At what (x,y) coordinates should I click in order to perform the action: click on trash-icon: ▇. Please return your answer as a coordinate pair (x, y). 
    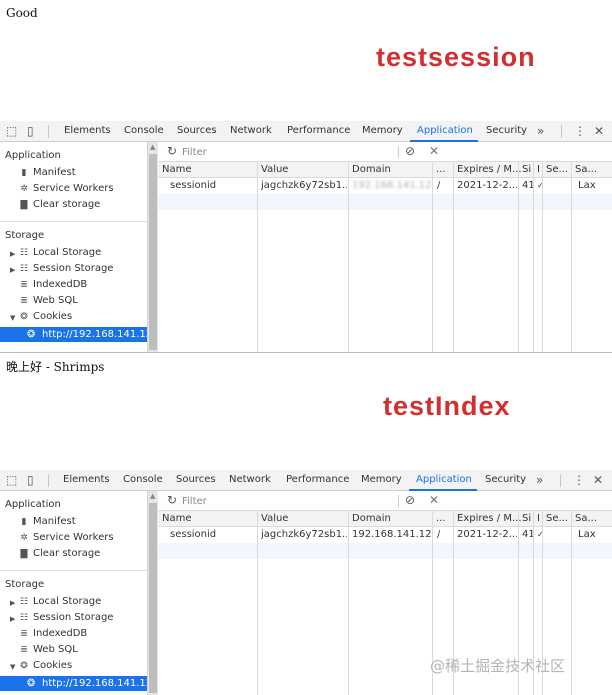
    Looking at the image, I should click on (24, 205).